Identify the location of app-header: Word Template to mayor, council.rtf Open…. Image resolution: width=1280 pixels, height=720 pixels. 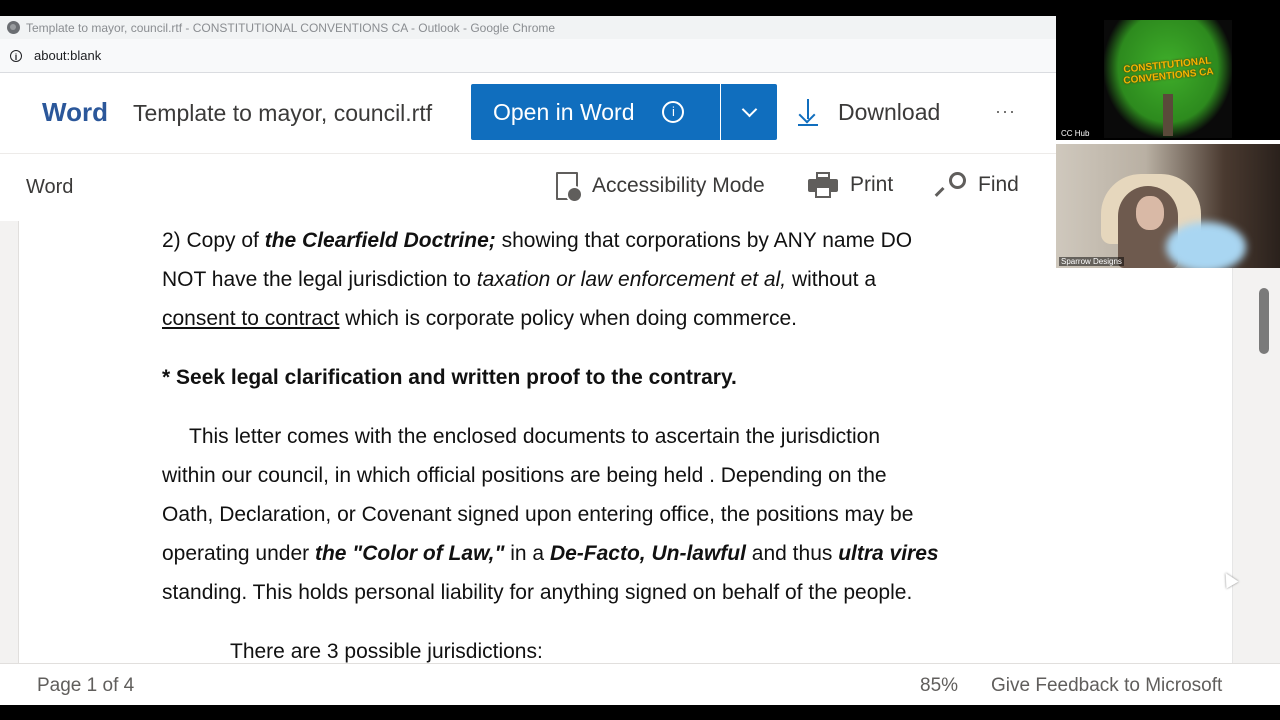
(528, 113).